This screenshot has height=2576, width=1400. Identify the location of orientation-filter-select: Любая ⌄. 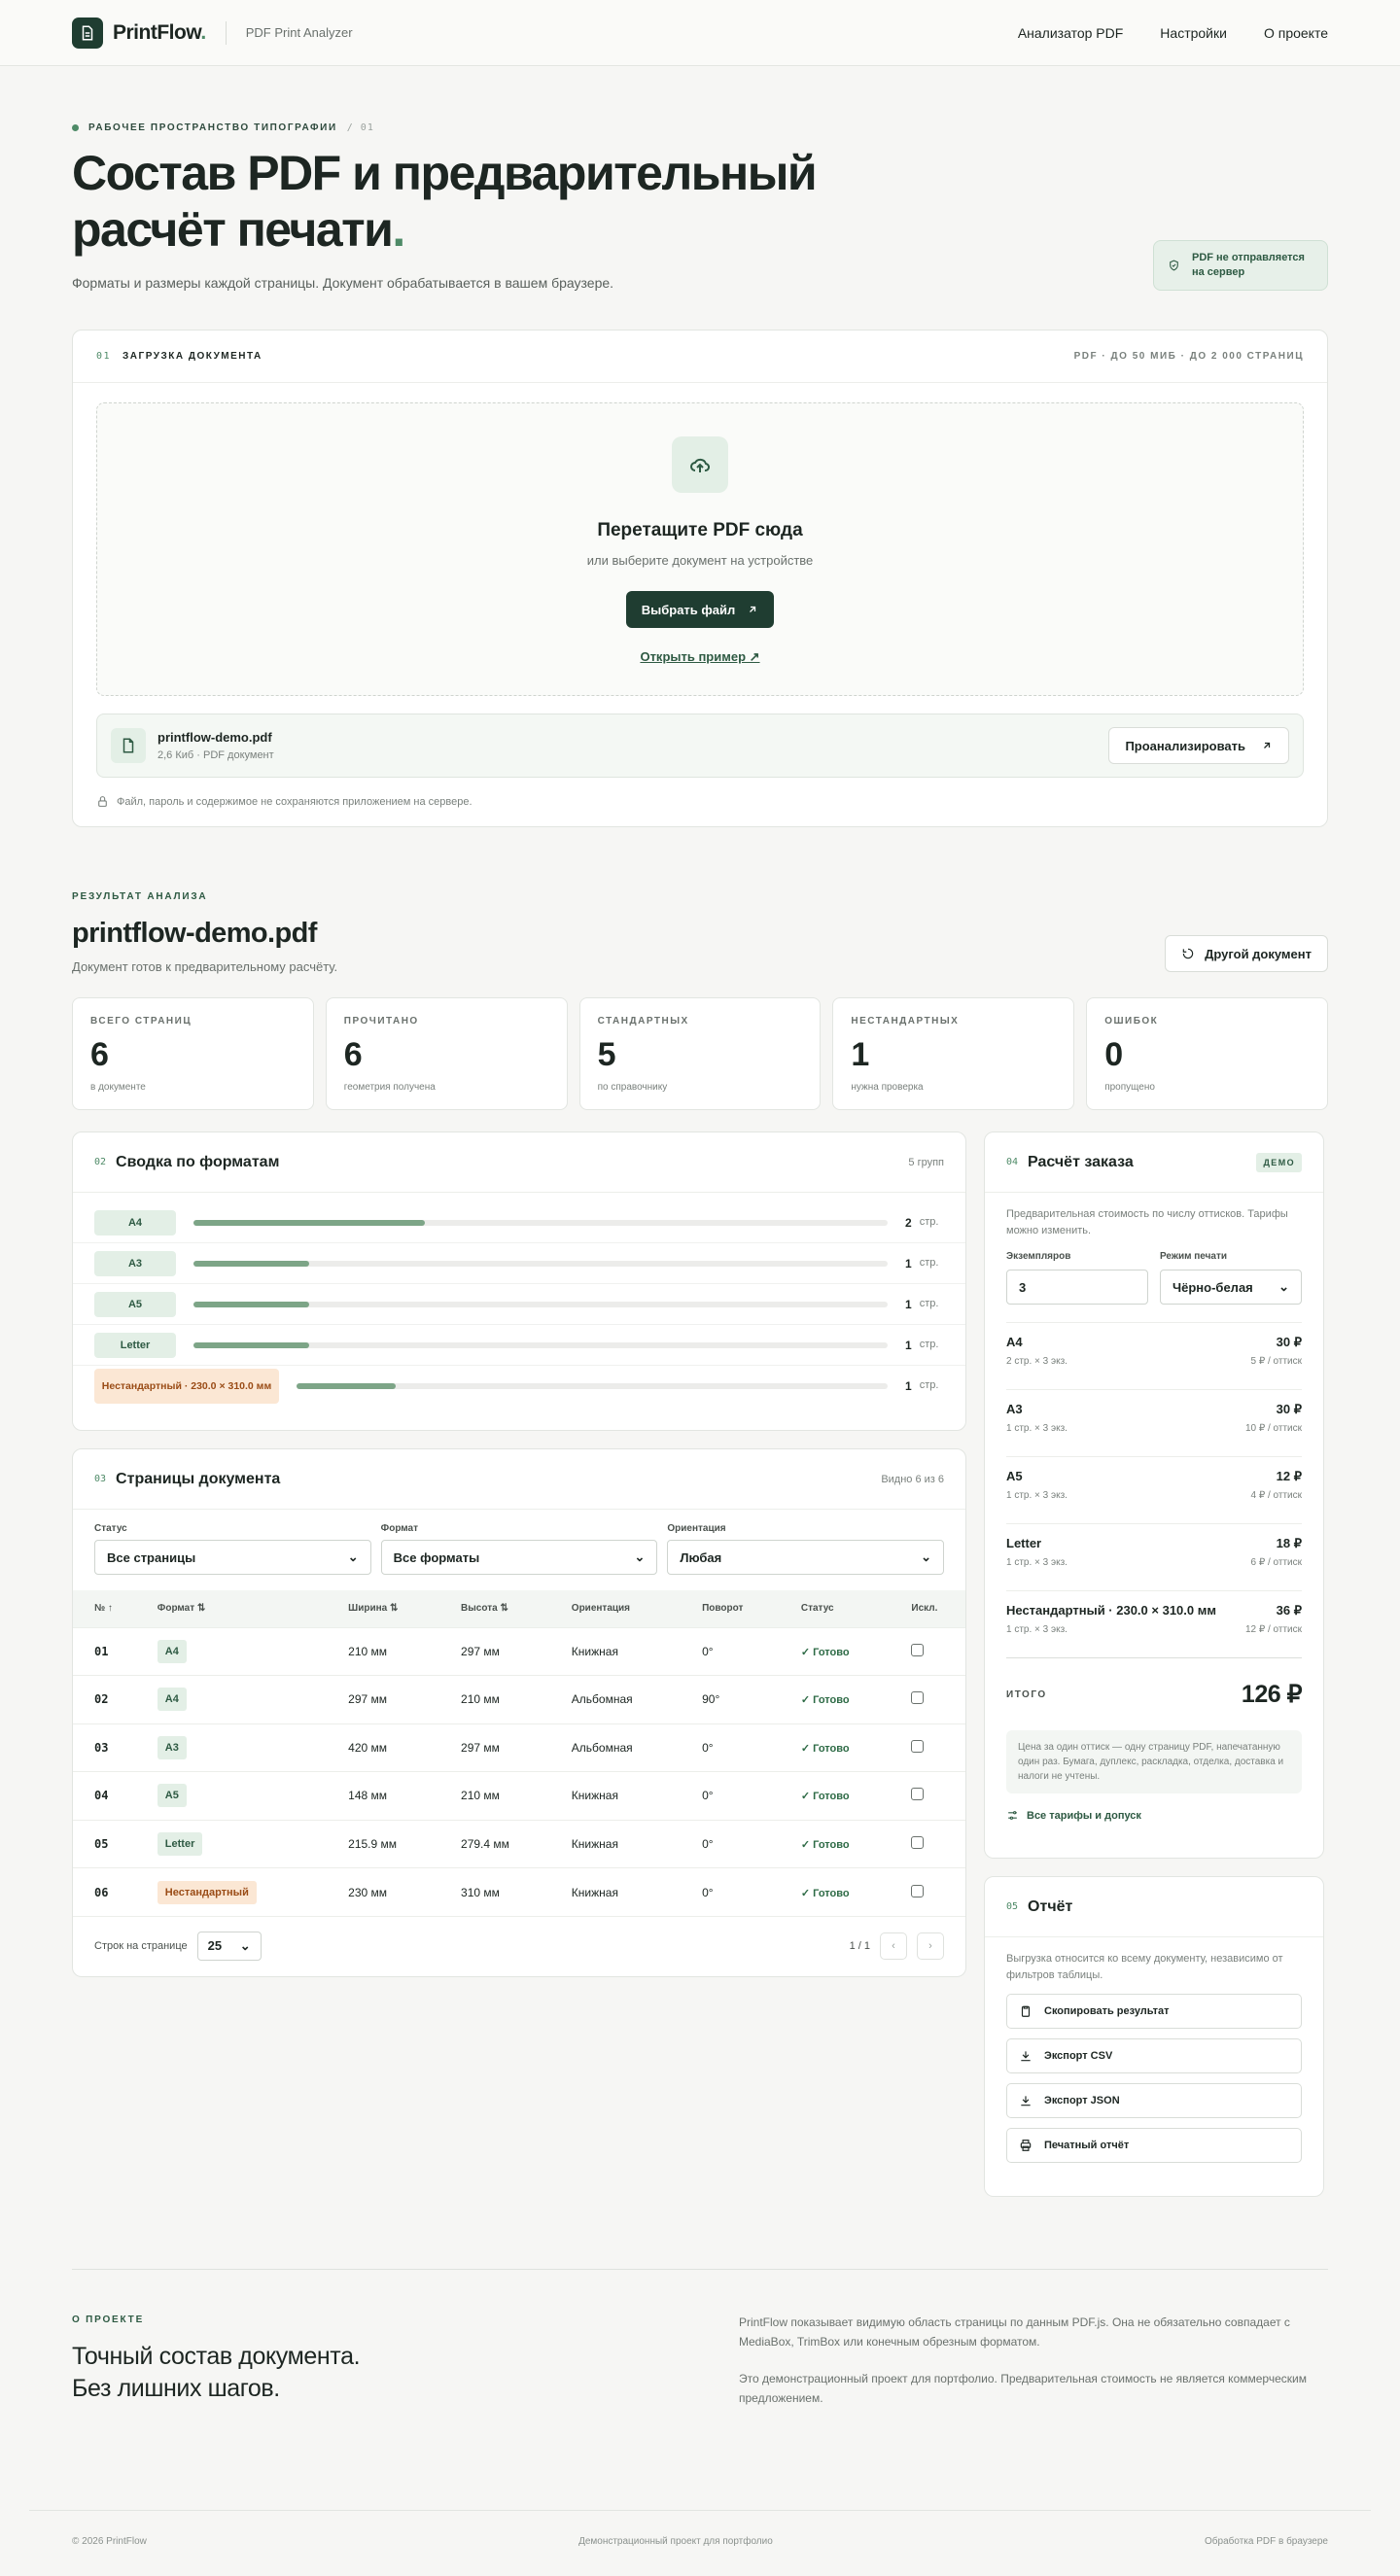
(806, 1558).